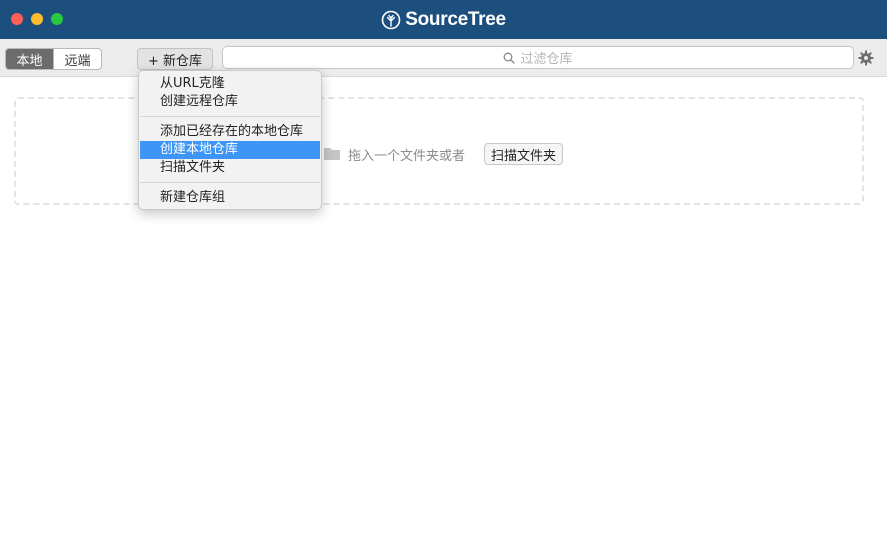 This screenshot has width=887, height=559. I want to click on menu-item-create-remote-repo: 创建远程仓库, so click(230, 102).